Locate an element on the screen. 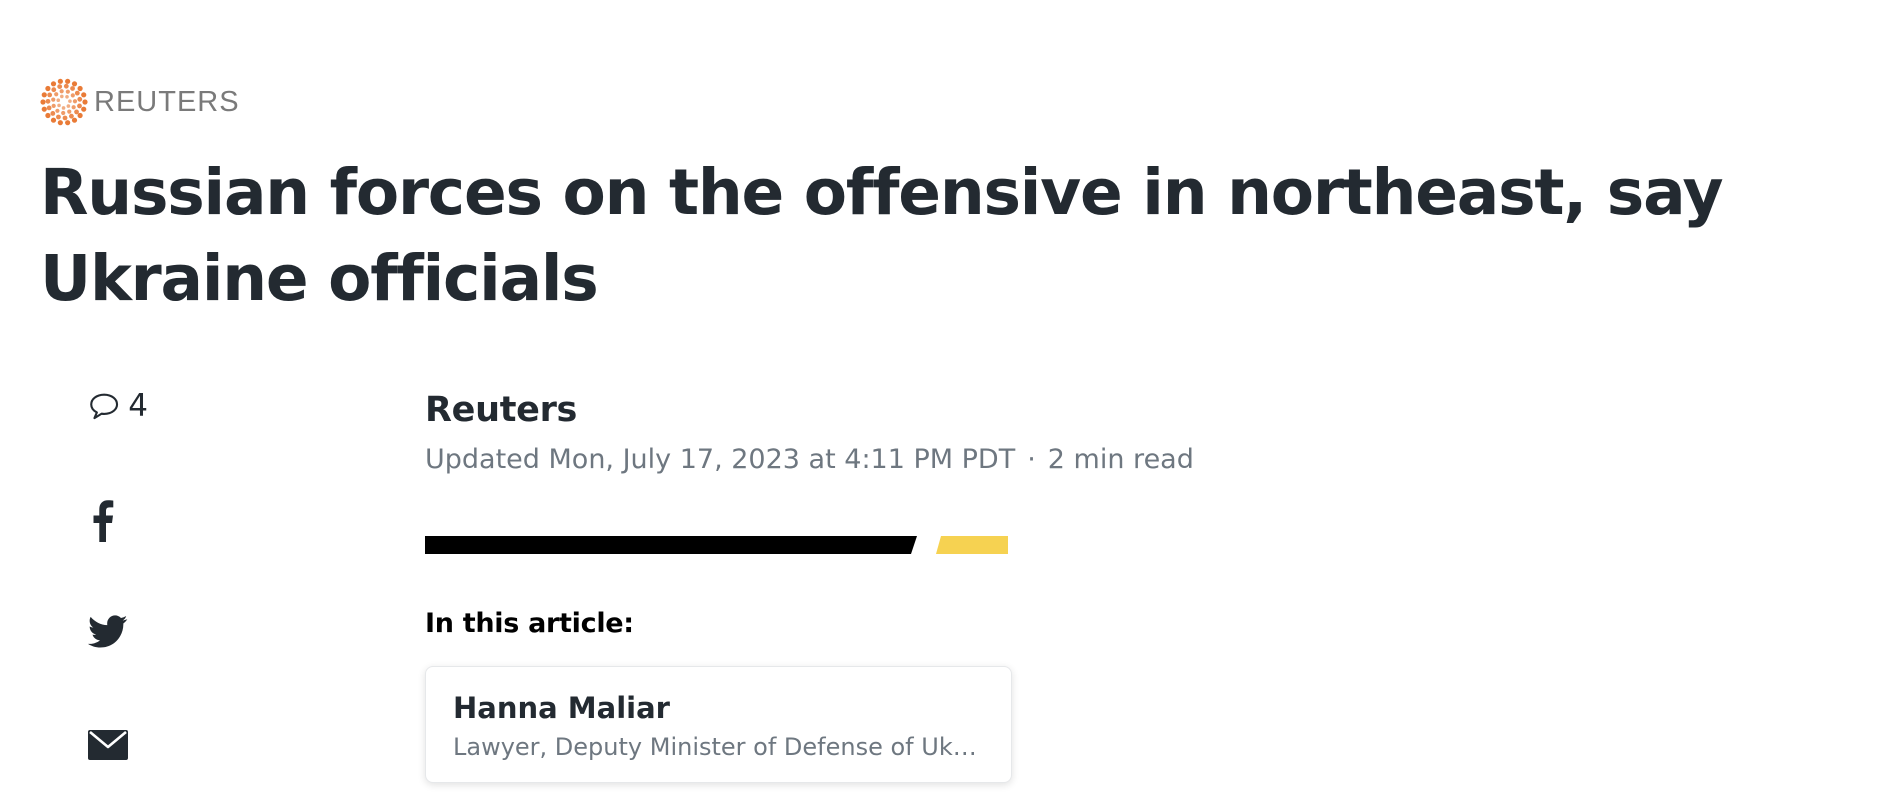 Image resolution: width=1894 pixels, height=811 pixels. reuters-logo: REUTERS is located at coordinates (140, 102).